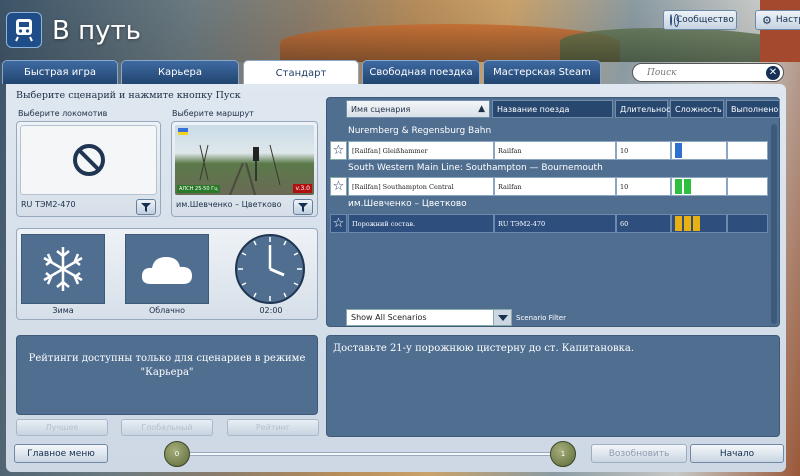 This screenshot has height=476, width=800. What do you see at coordinates (555, 223) in the screenshot?
I see `train-name-cell: RU ТЭМ2-470` at bounding box center [555, 223].